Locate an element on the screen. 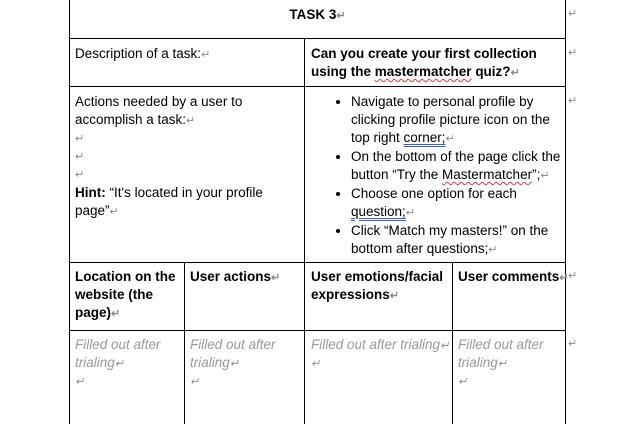 This screenshot has height=424, width=637. step-marked-text: question; is located at coordinates (378, 211).